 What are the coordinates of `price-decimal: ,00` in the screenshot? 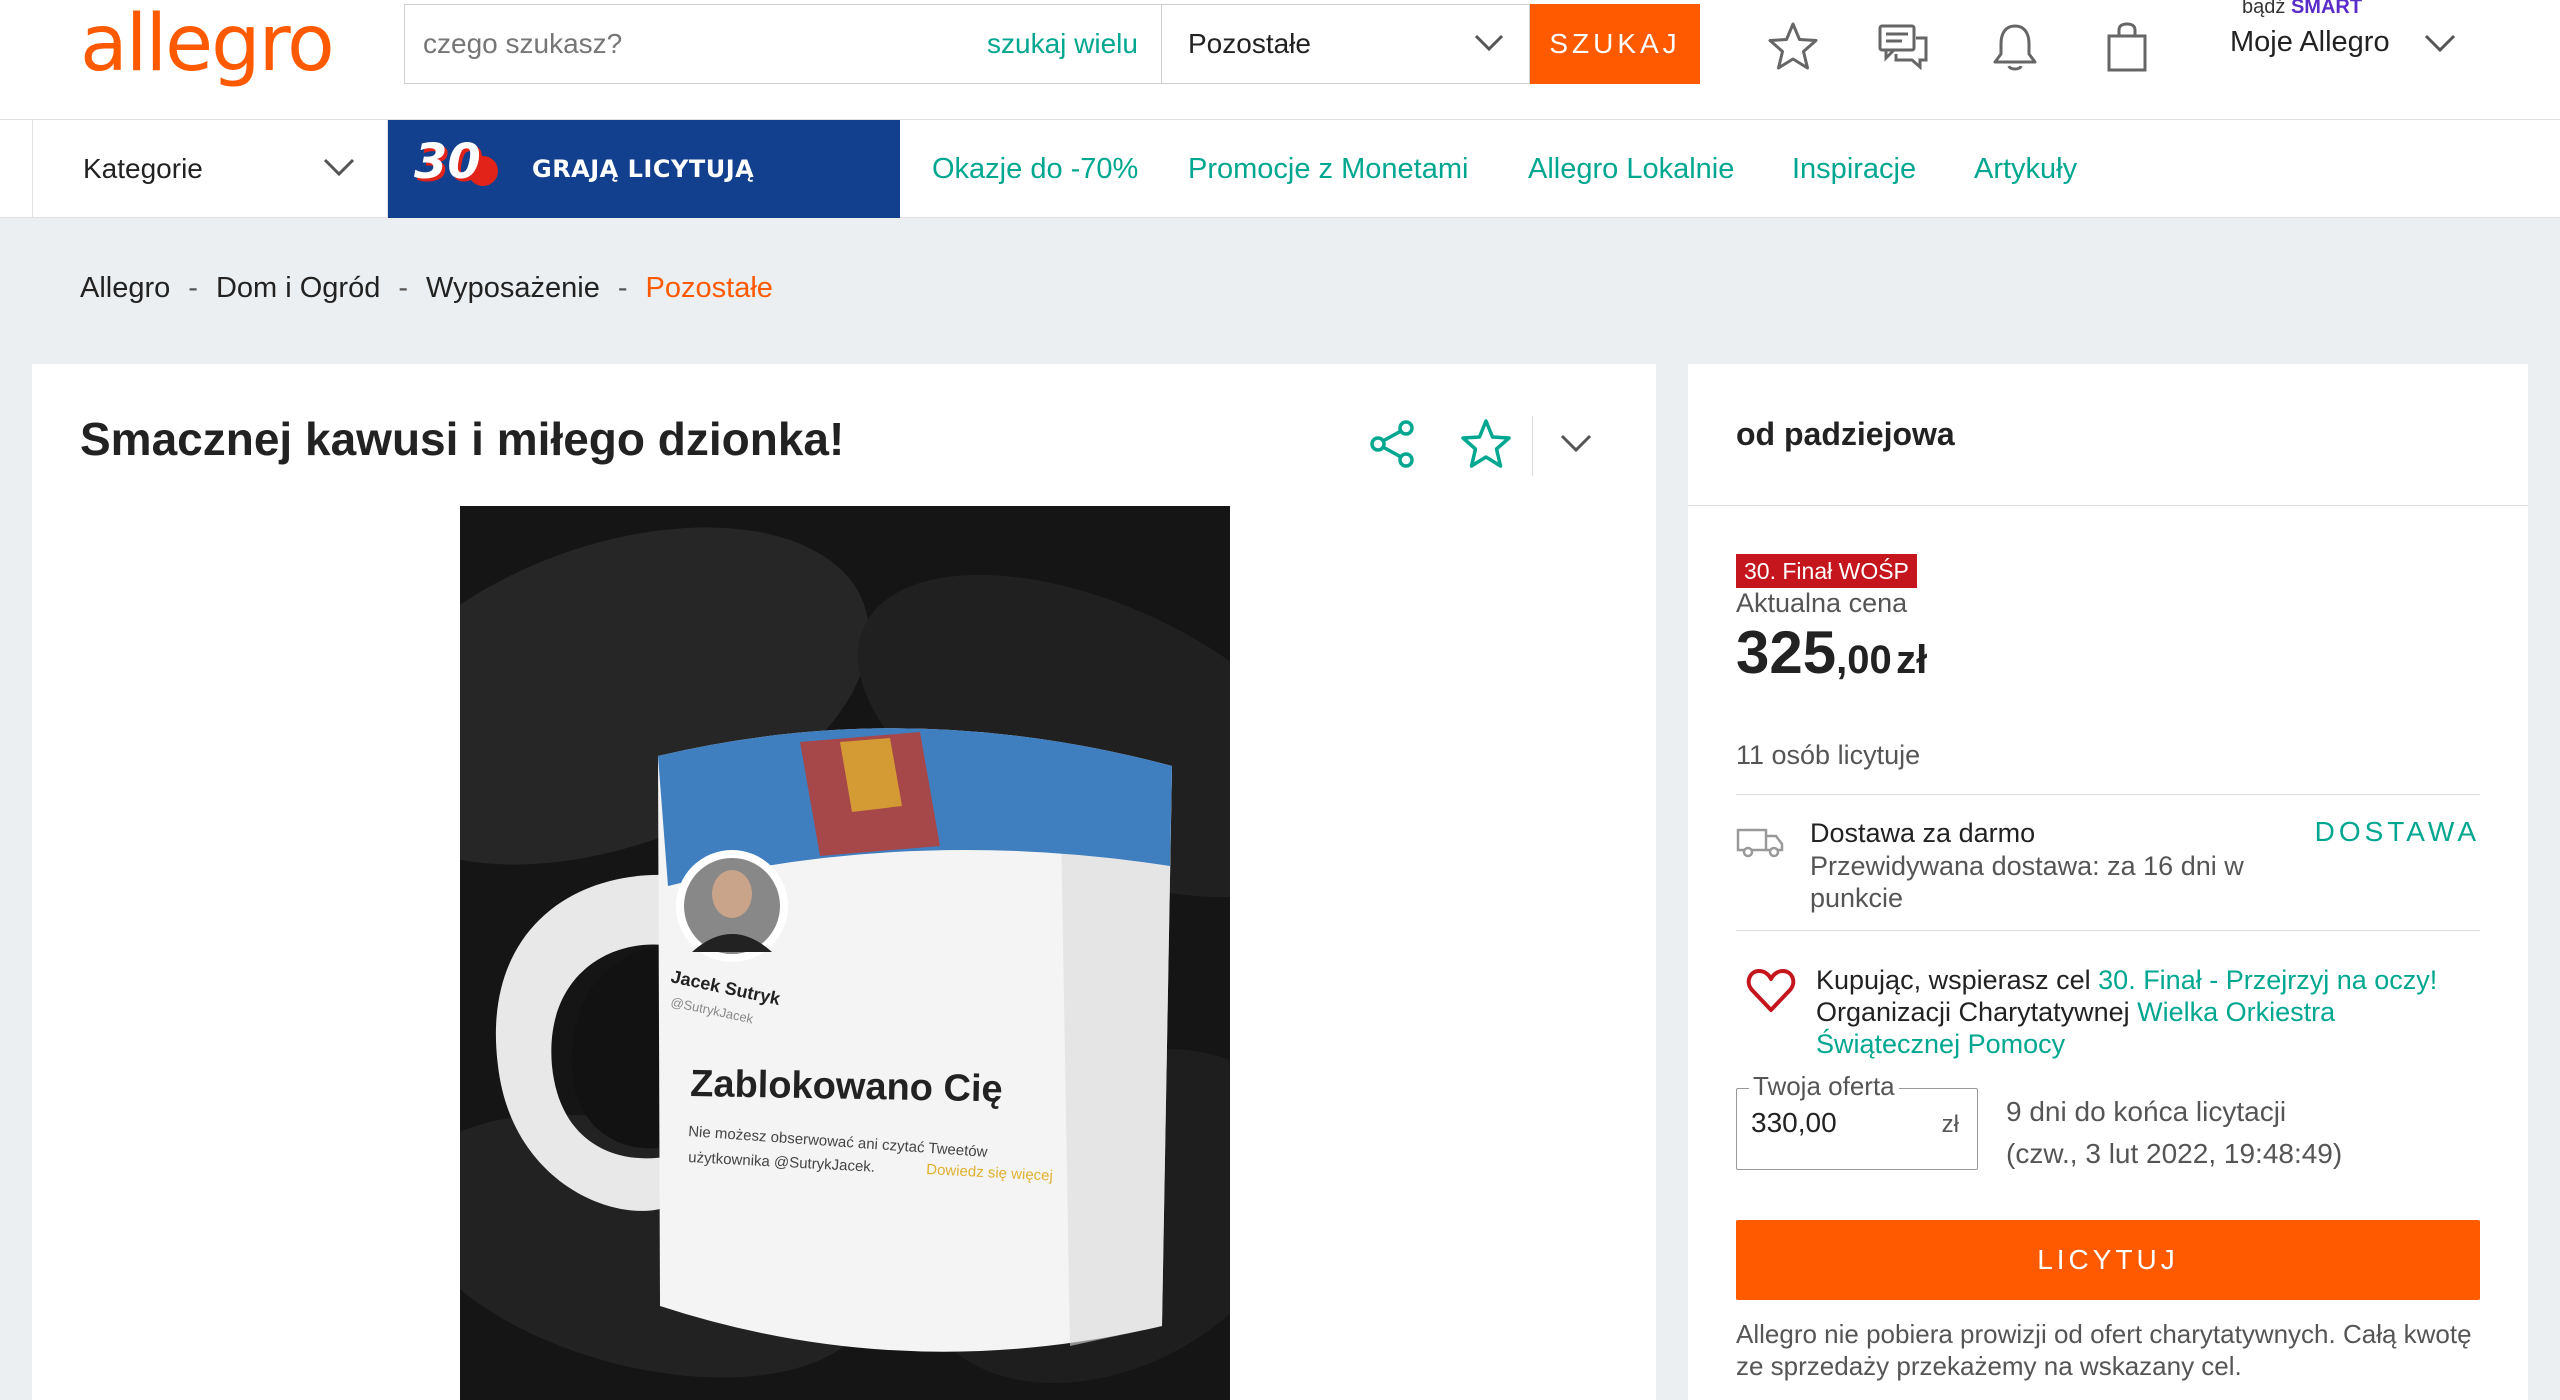 It's located at (1864, 660).